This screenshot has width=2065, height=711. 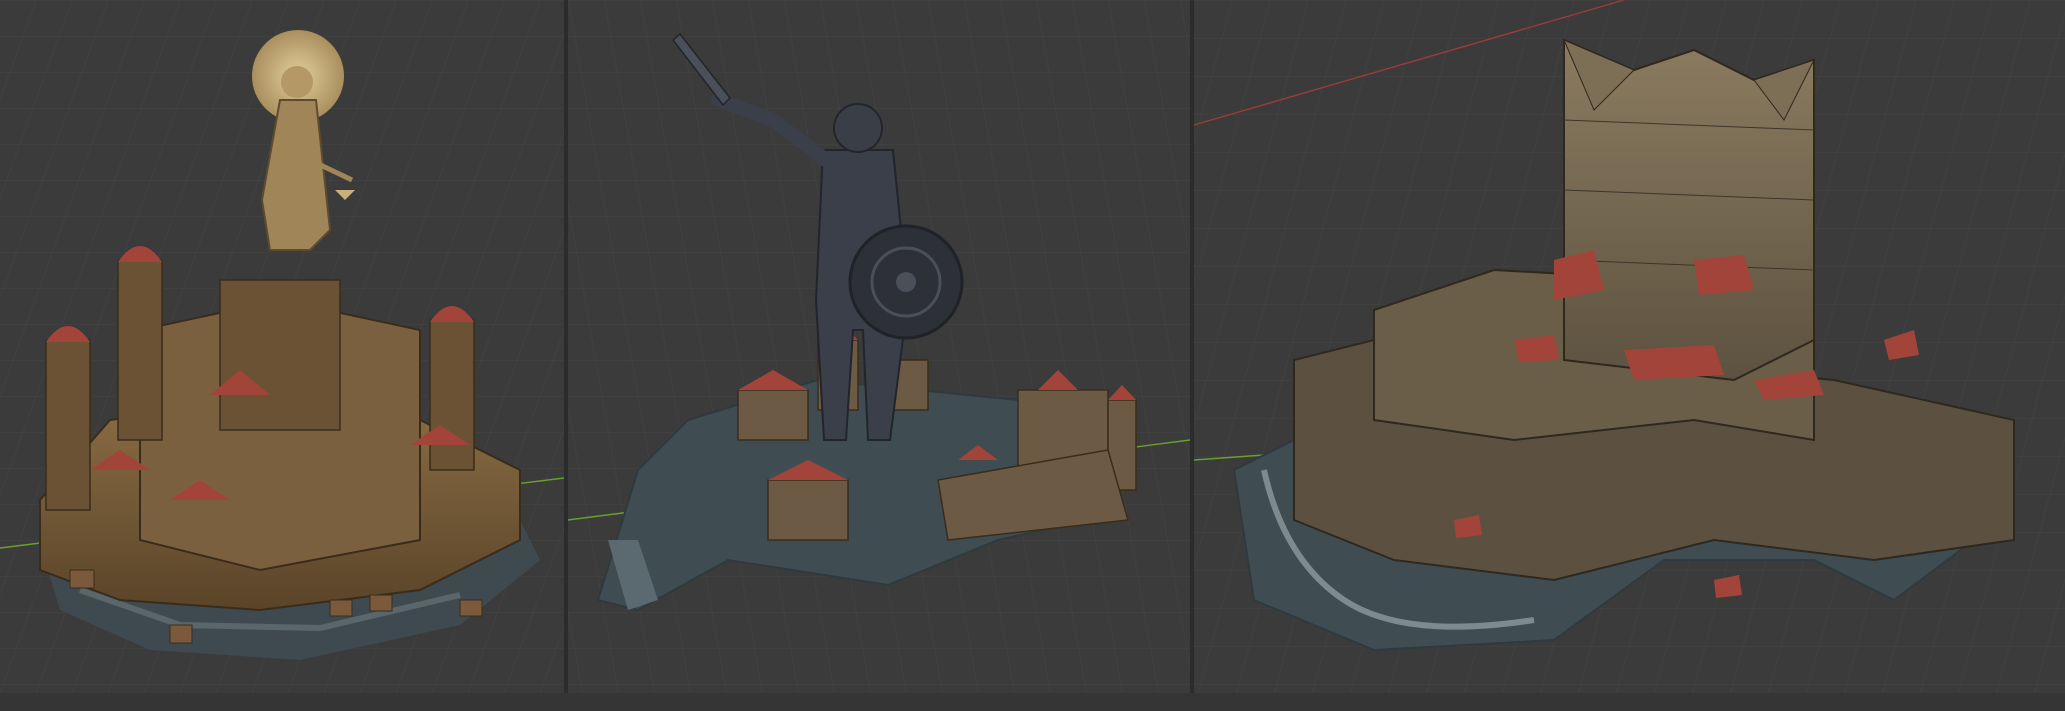 What do you see at coordinates (858, 128) in the screenshot?
I see `helmet` at bounding box center [858, 128].